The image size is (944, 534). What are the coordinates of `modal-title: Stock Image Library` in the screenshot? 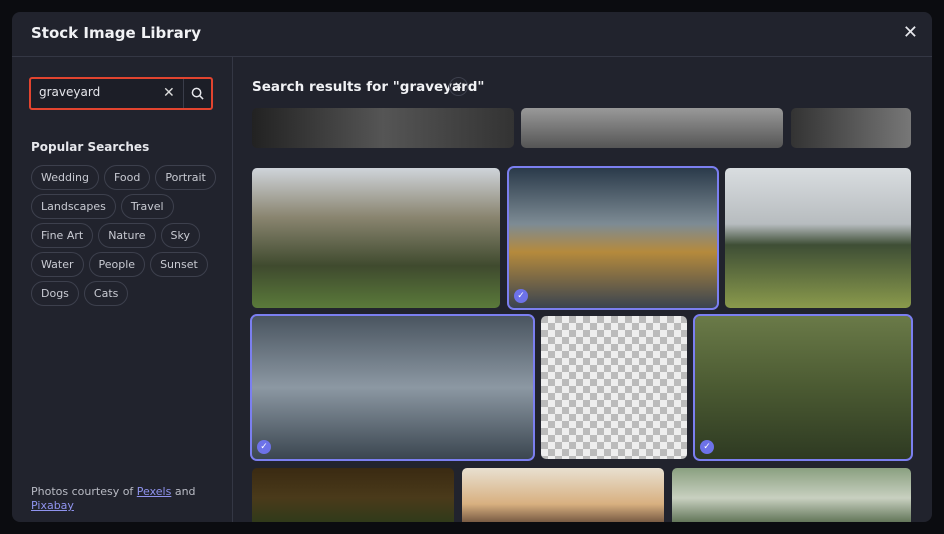 It's located at (116, 33).